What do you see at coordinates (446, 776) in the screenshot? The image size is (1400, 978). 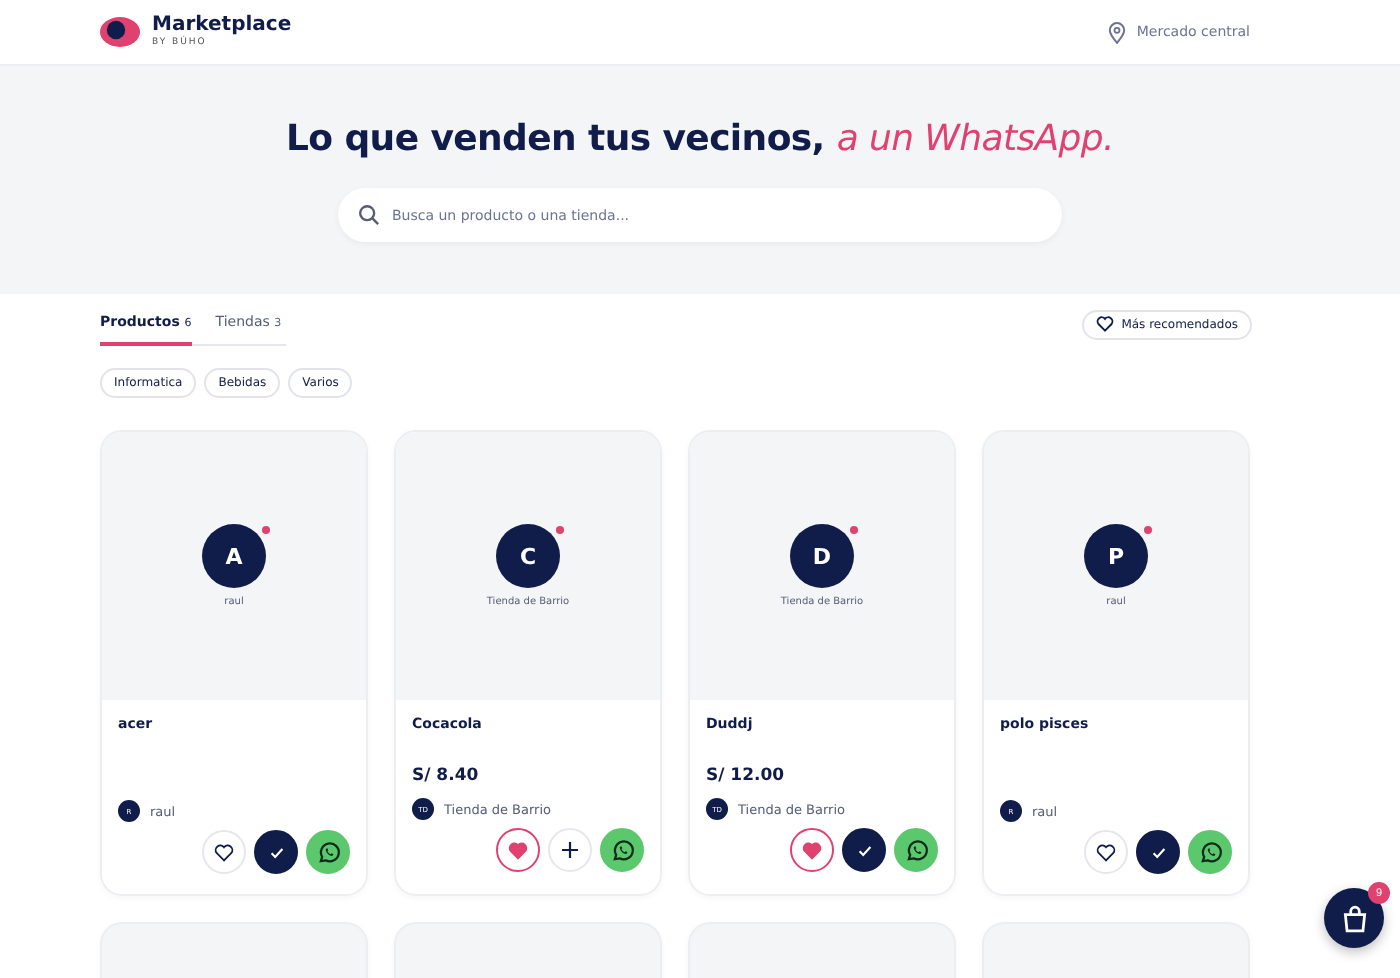 I see `product-price: S/ 8.40` at bounding box center [446, 776].